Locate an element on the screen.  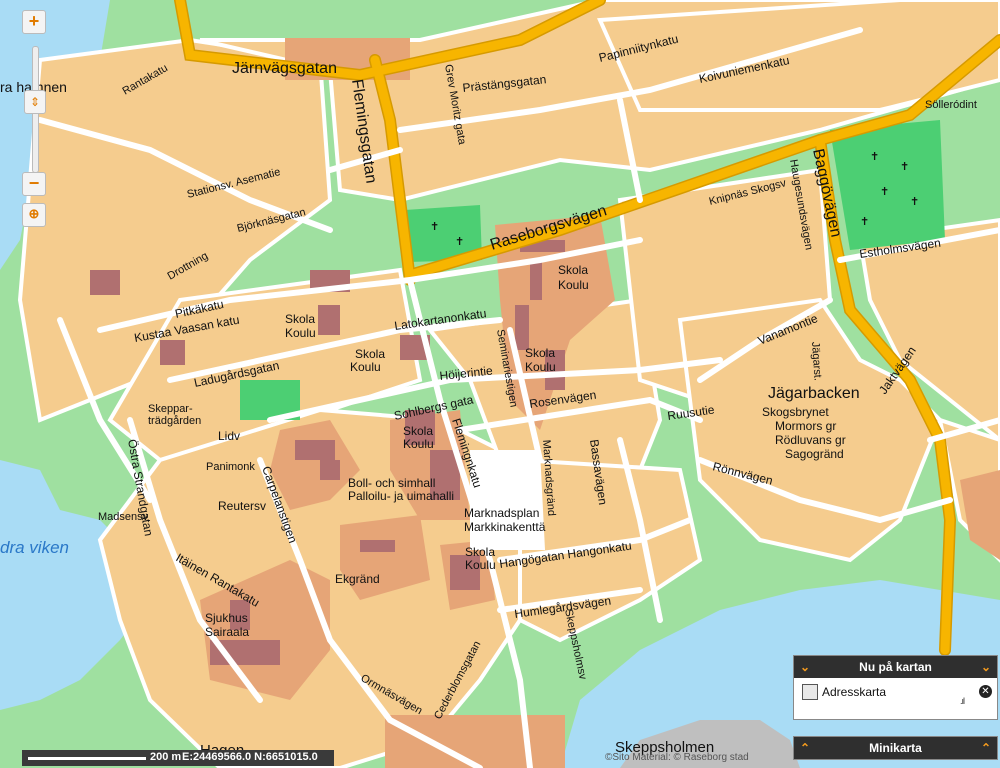
label-sjukhus: Sjukhus is located at coordinates (226, 618).